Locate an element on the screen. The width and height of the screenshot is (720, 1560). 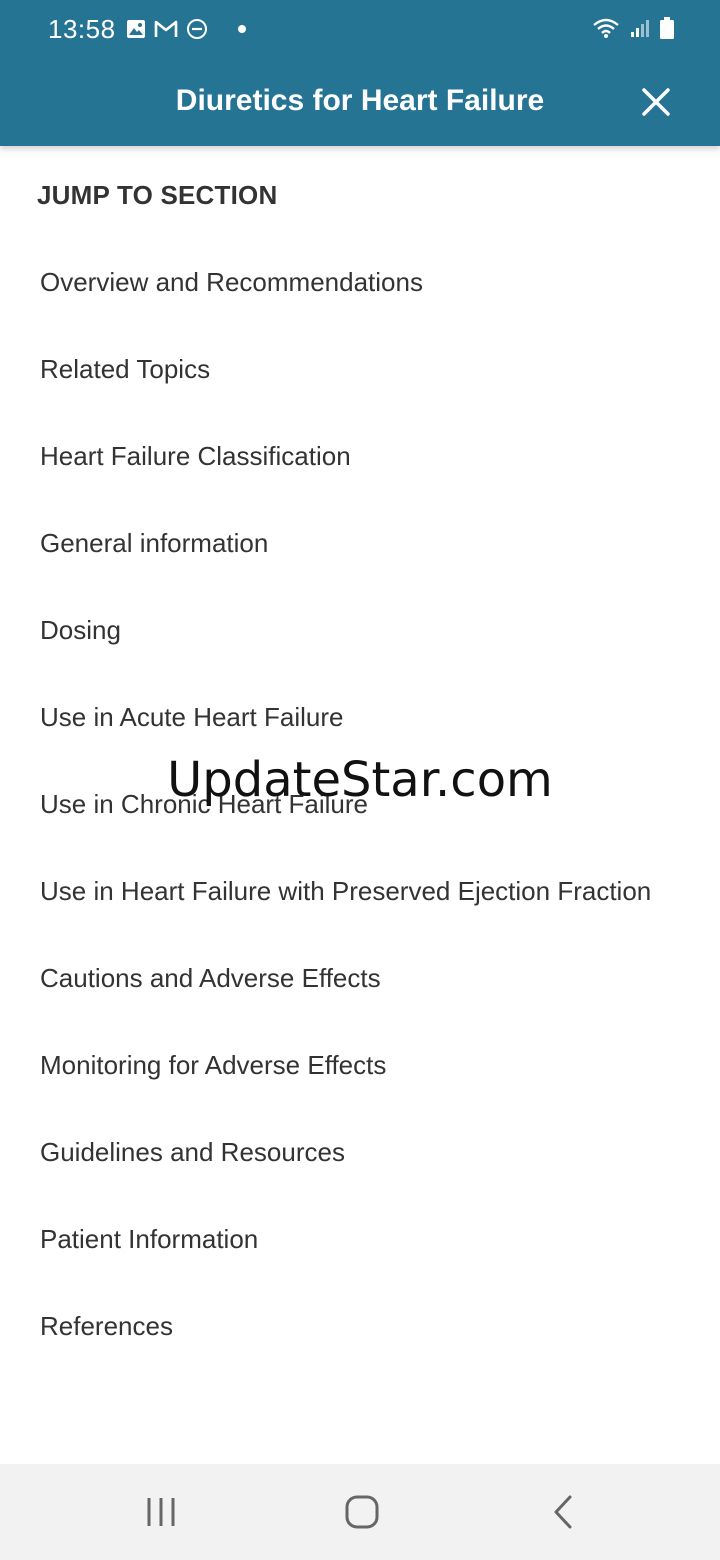
close-icon is located at coordinates (656, 102).